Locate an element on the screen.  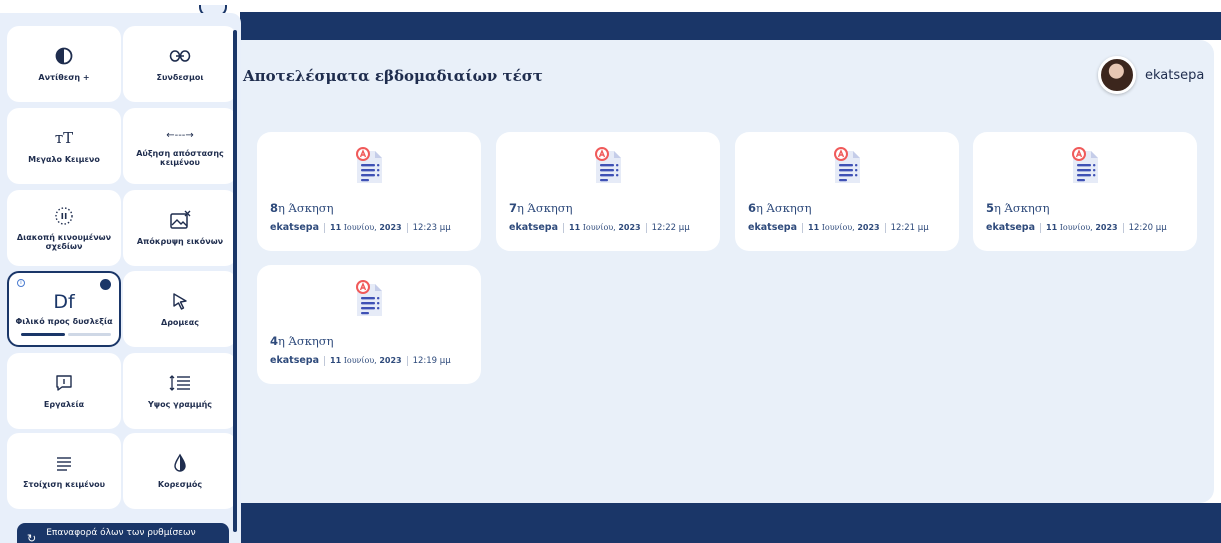
bottom-bar is located at coordinates (730, 523).